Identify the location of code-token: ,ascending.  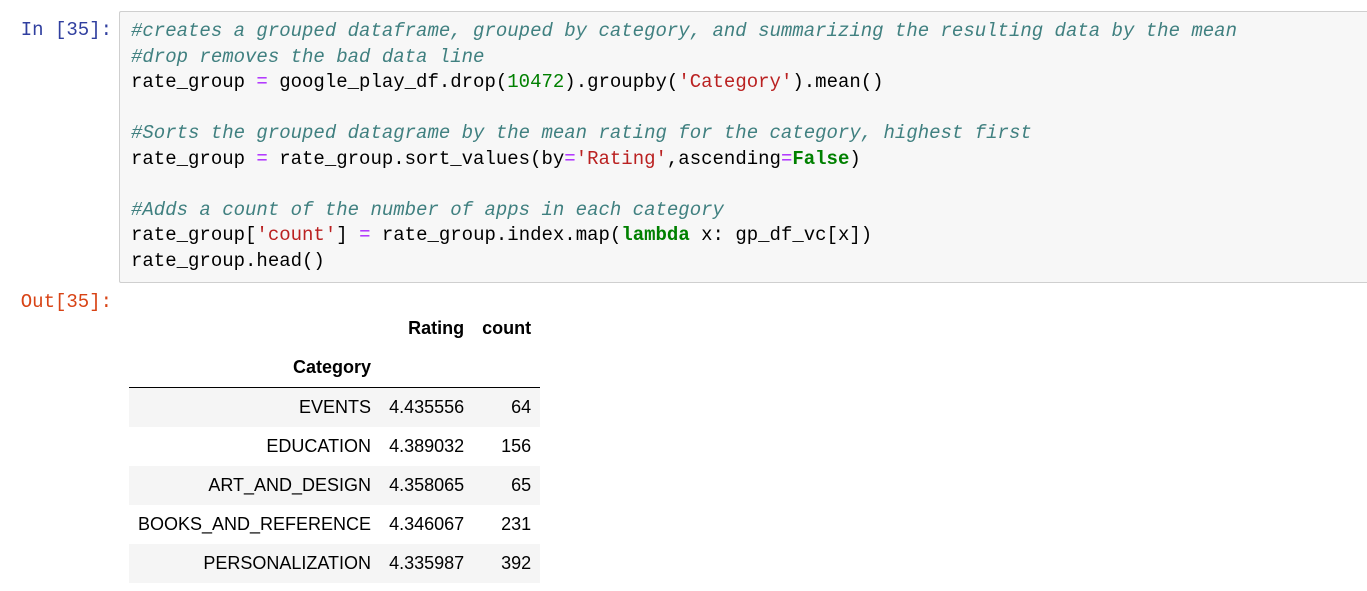
(723, 158).